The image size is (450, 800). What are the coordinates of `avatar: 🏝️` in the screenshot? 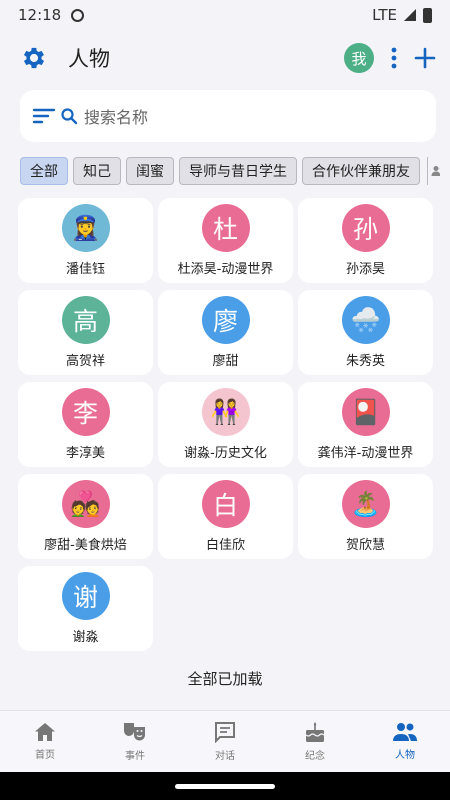 It's located at (365, 504).